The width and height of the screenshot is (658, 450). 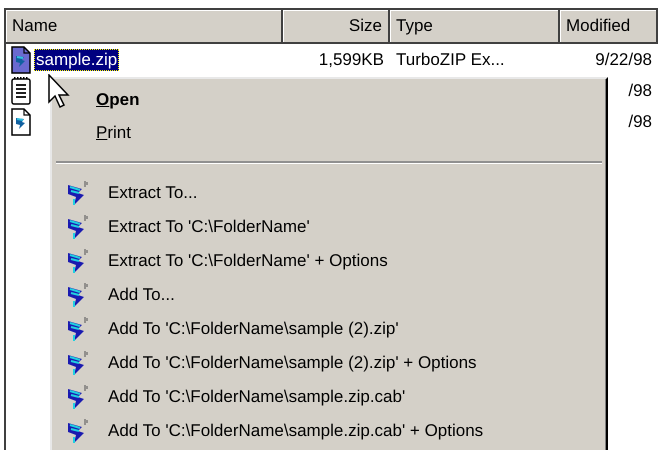 What do you see at coordinates (609, 27) in the screenshot?
I see `column-header: Modified` at bounding box center [609, 27].